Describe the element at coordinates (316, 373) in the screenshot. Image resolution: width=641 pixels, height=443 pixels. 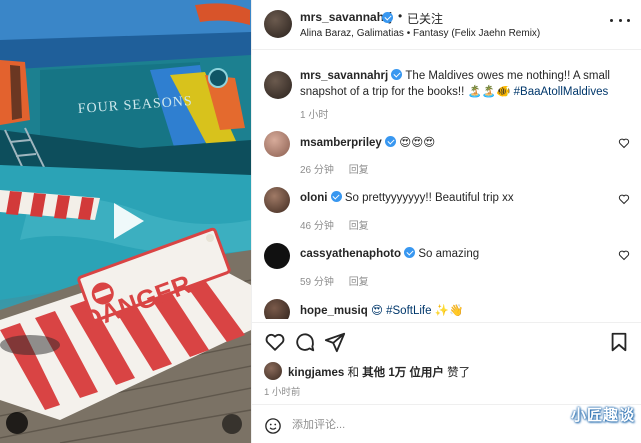
I see `liker-username: kingjames` at that location.